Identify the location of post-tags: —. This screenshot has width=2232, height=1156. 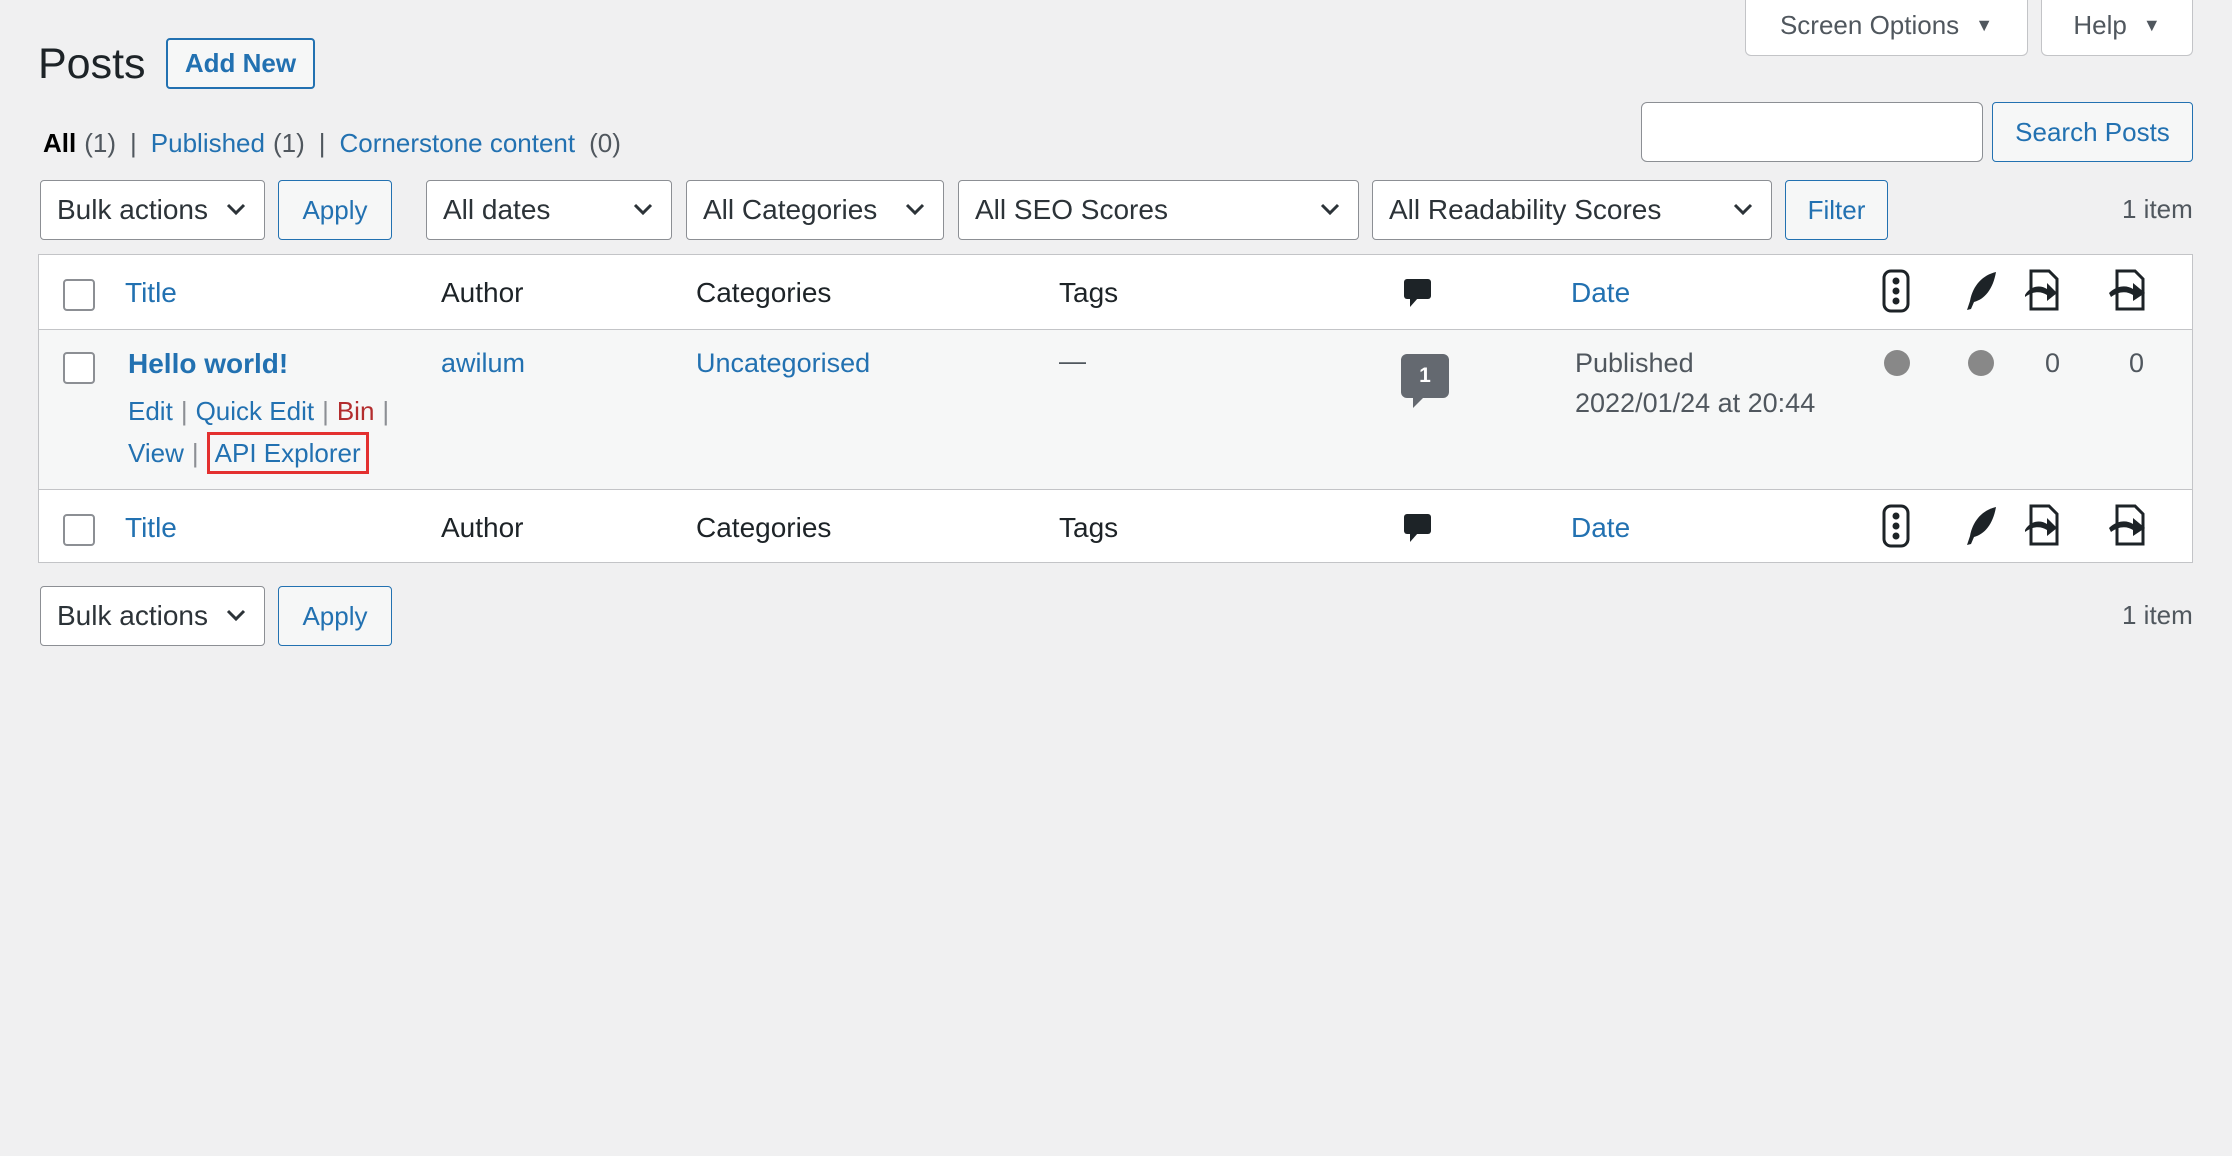
(1072, 361).